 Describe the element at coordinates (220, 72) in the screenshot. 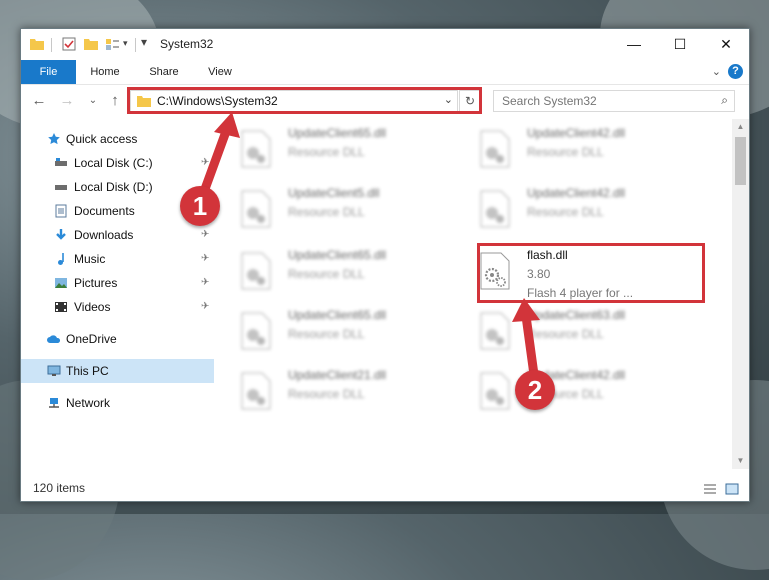

I see `tab-view: View` at that location.